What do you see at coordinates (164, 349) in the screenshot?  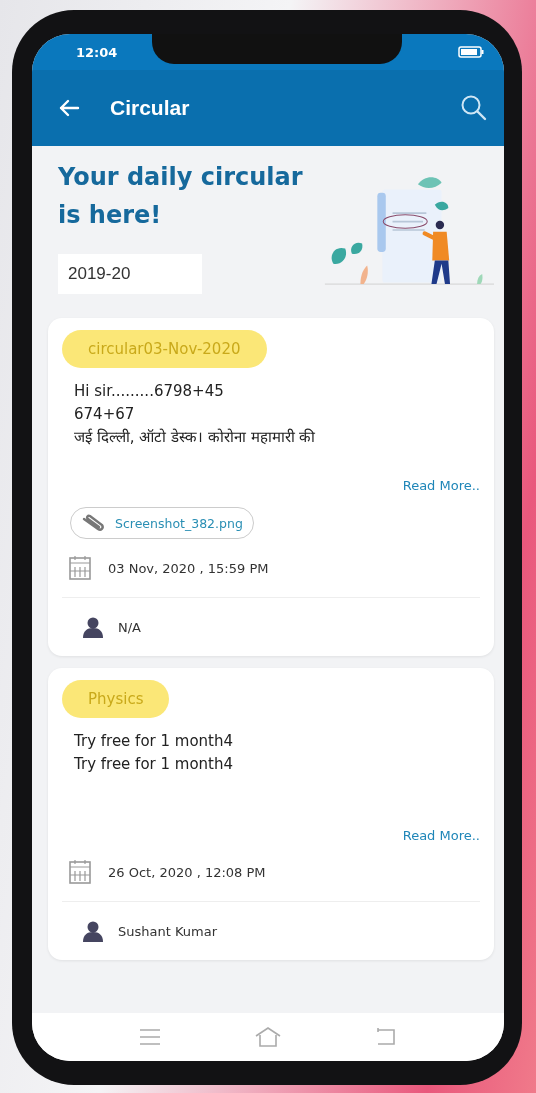 I see `subject-tag: circular03-Nov-2020` at bounding box center [164, 349].